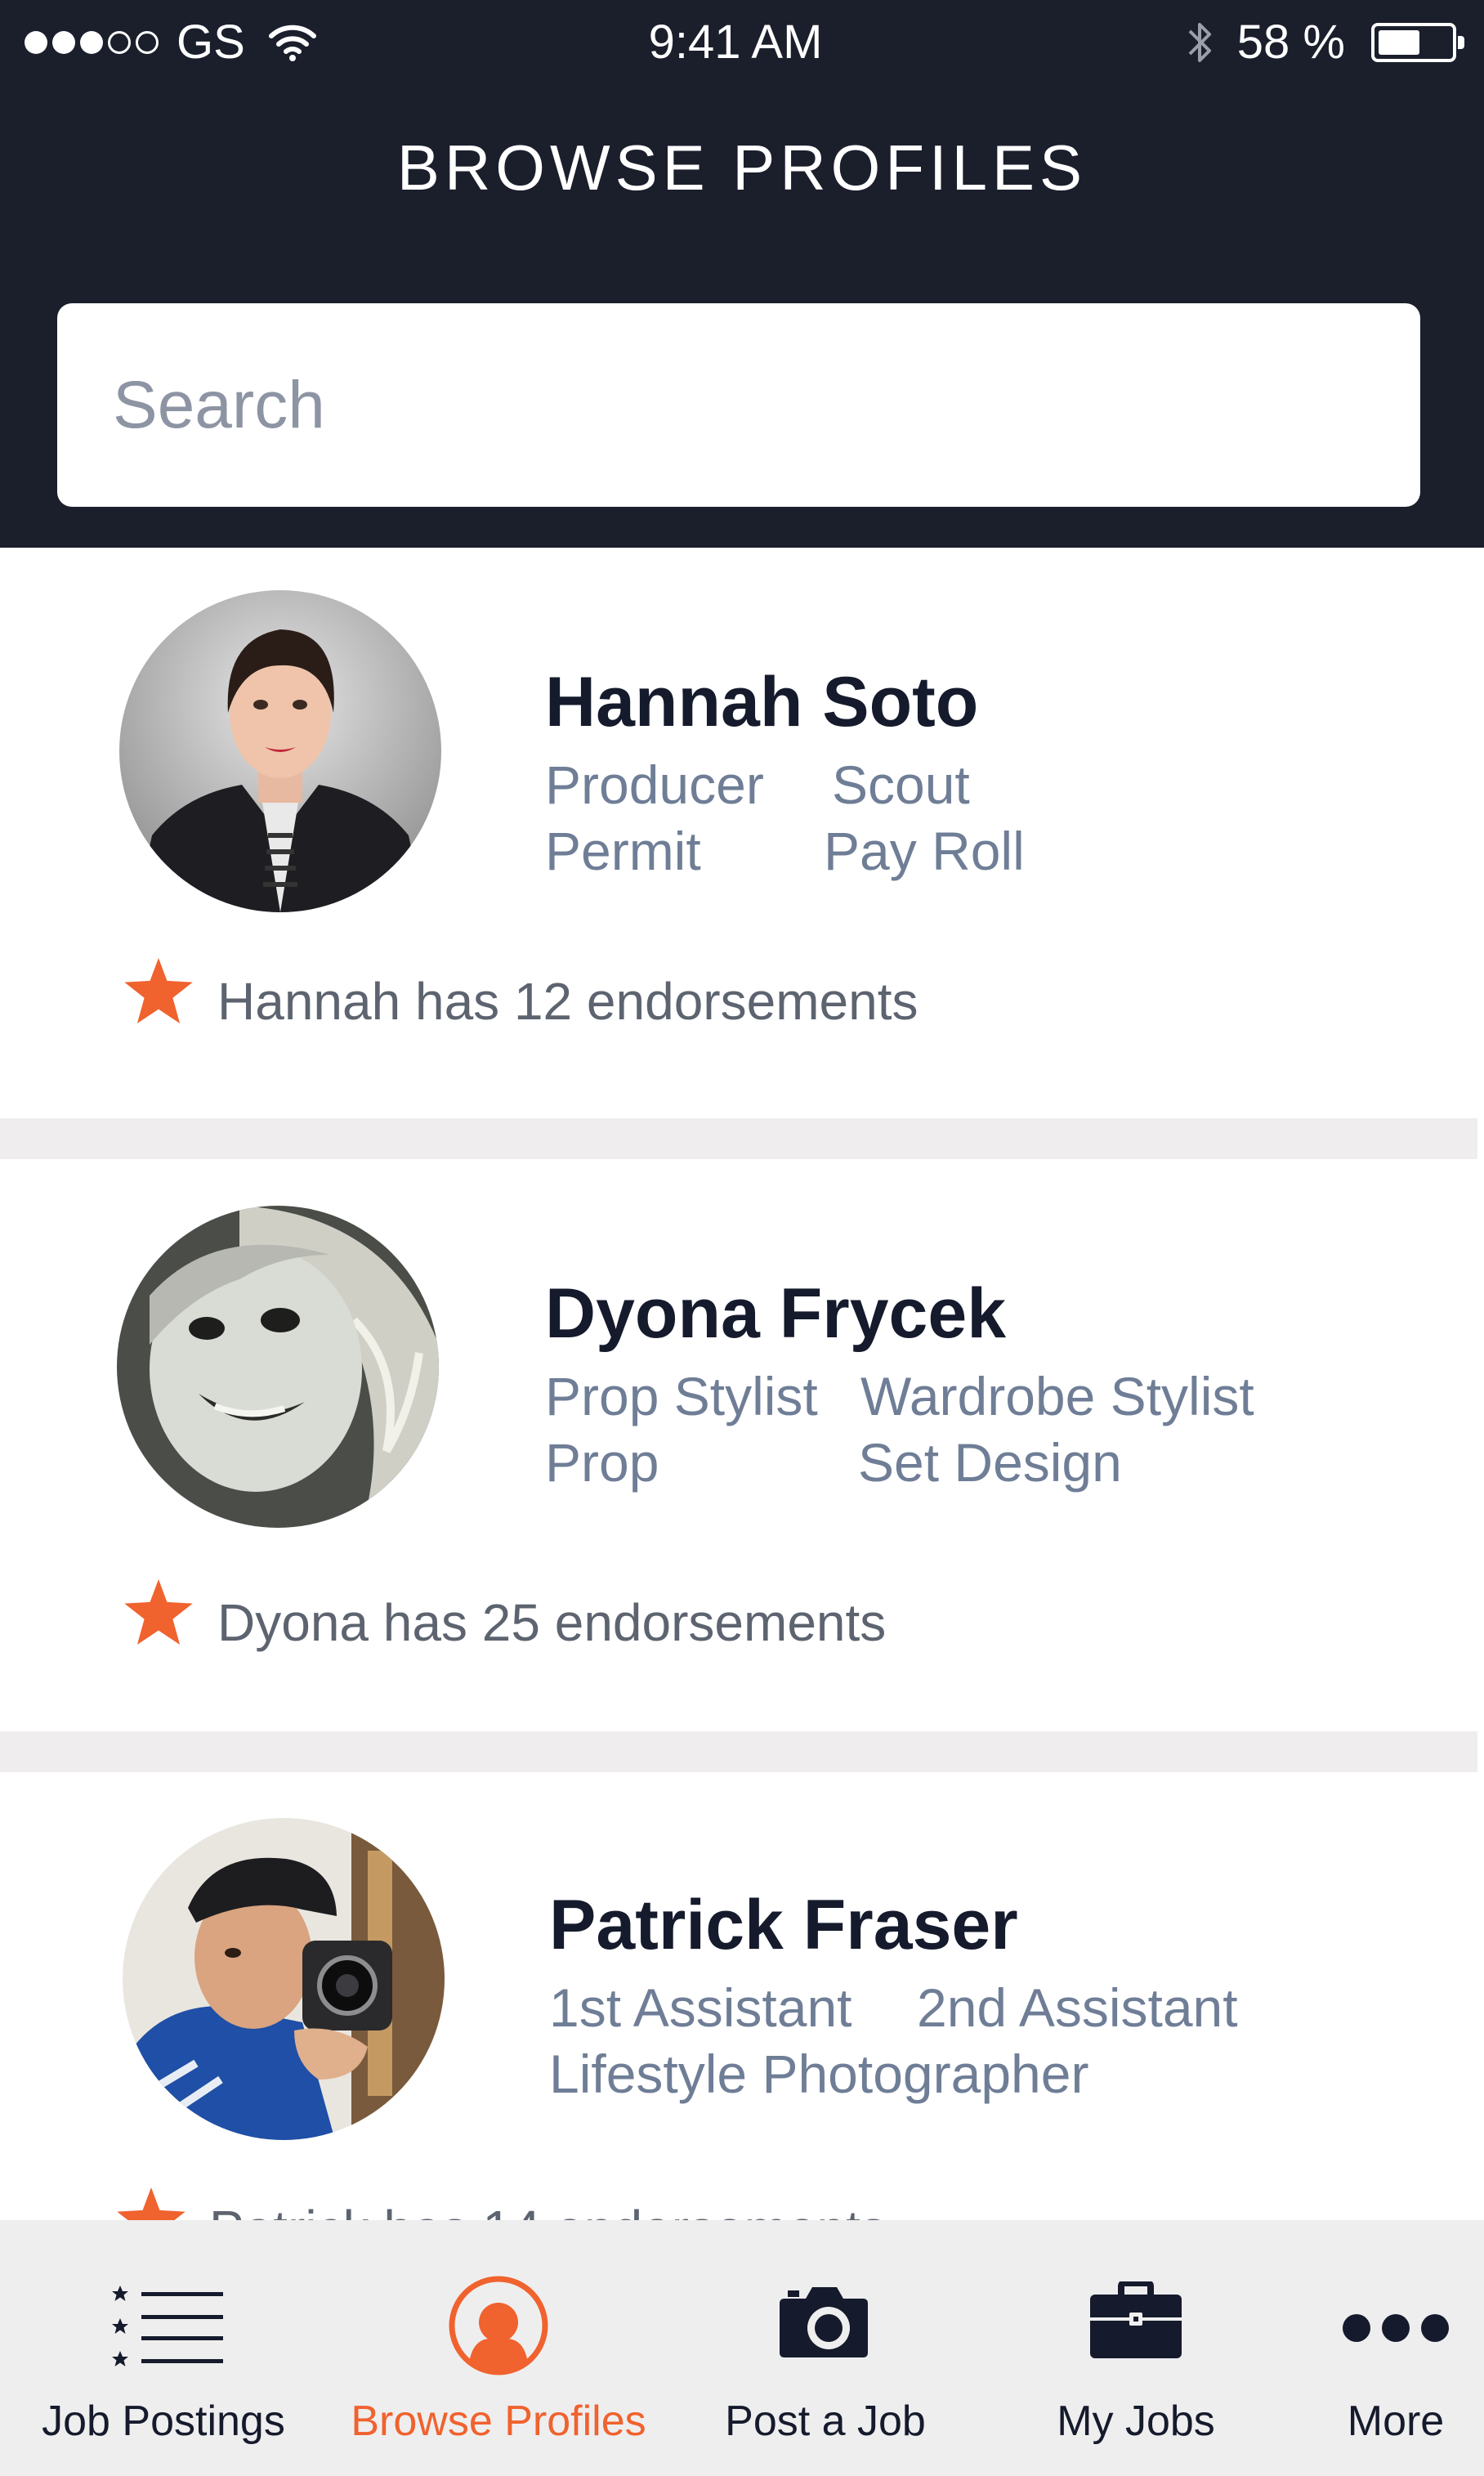  Describe the element at coordinates (783, 1925) in the screenshot. I see `profile-name: Patrick Fraser` at that location.